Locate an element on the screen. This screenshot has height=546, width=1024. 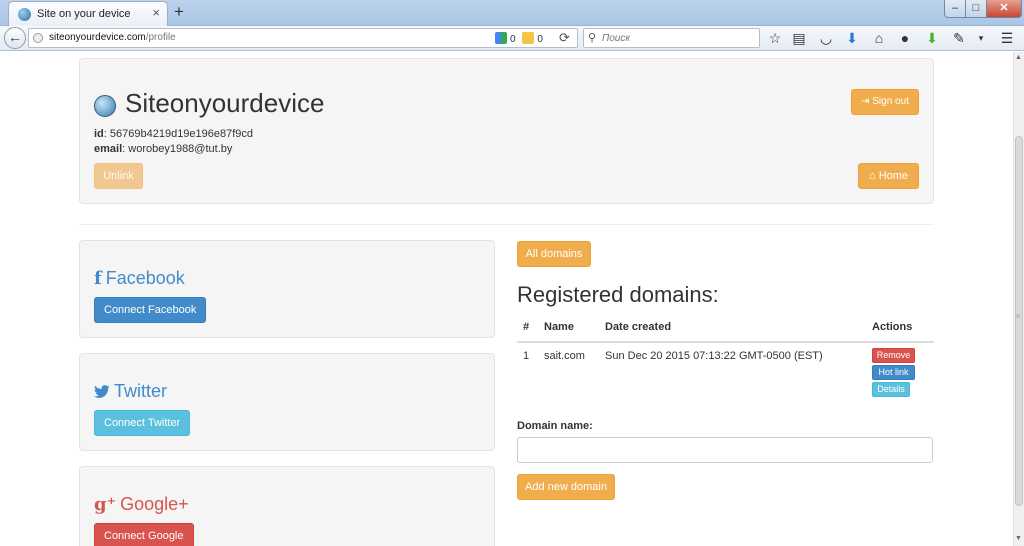
domain-name-input is located at coordinates (725, 450).